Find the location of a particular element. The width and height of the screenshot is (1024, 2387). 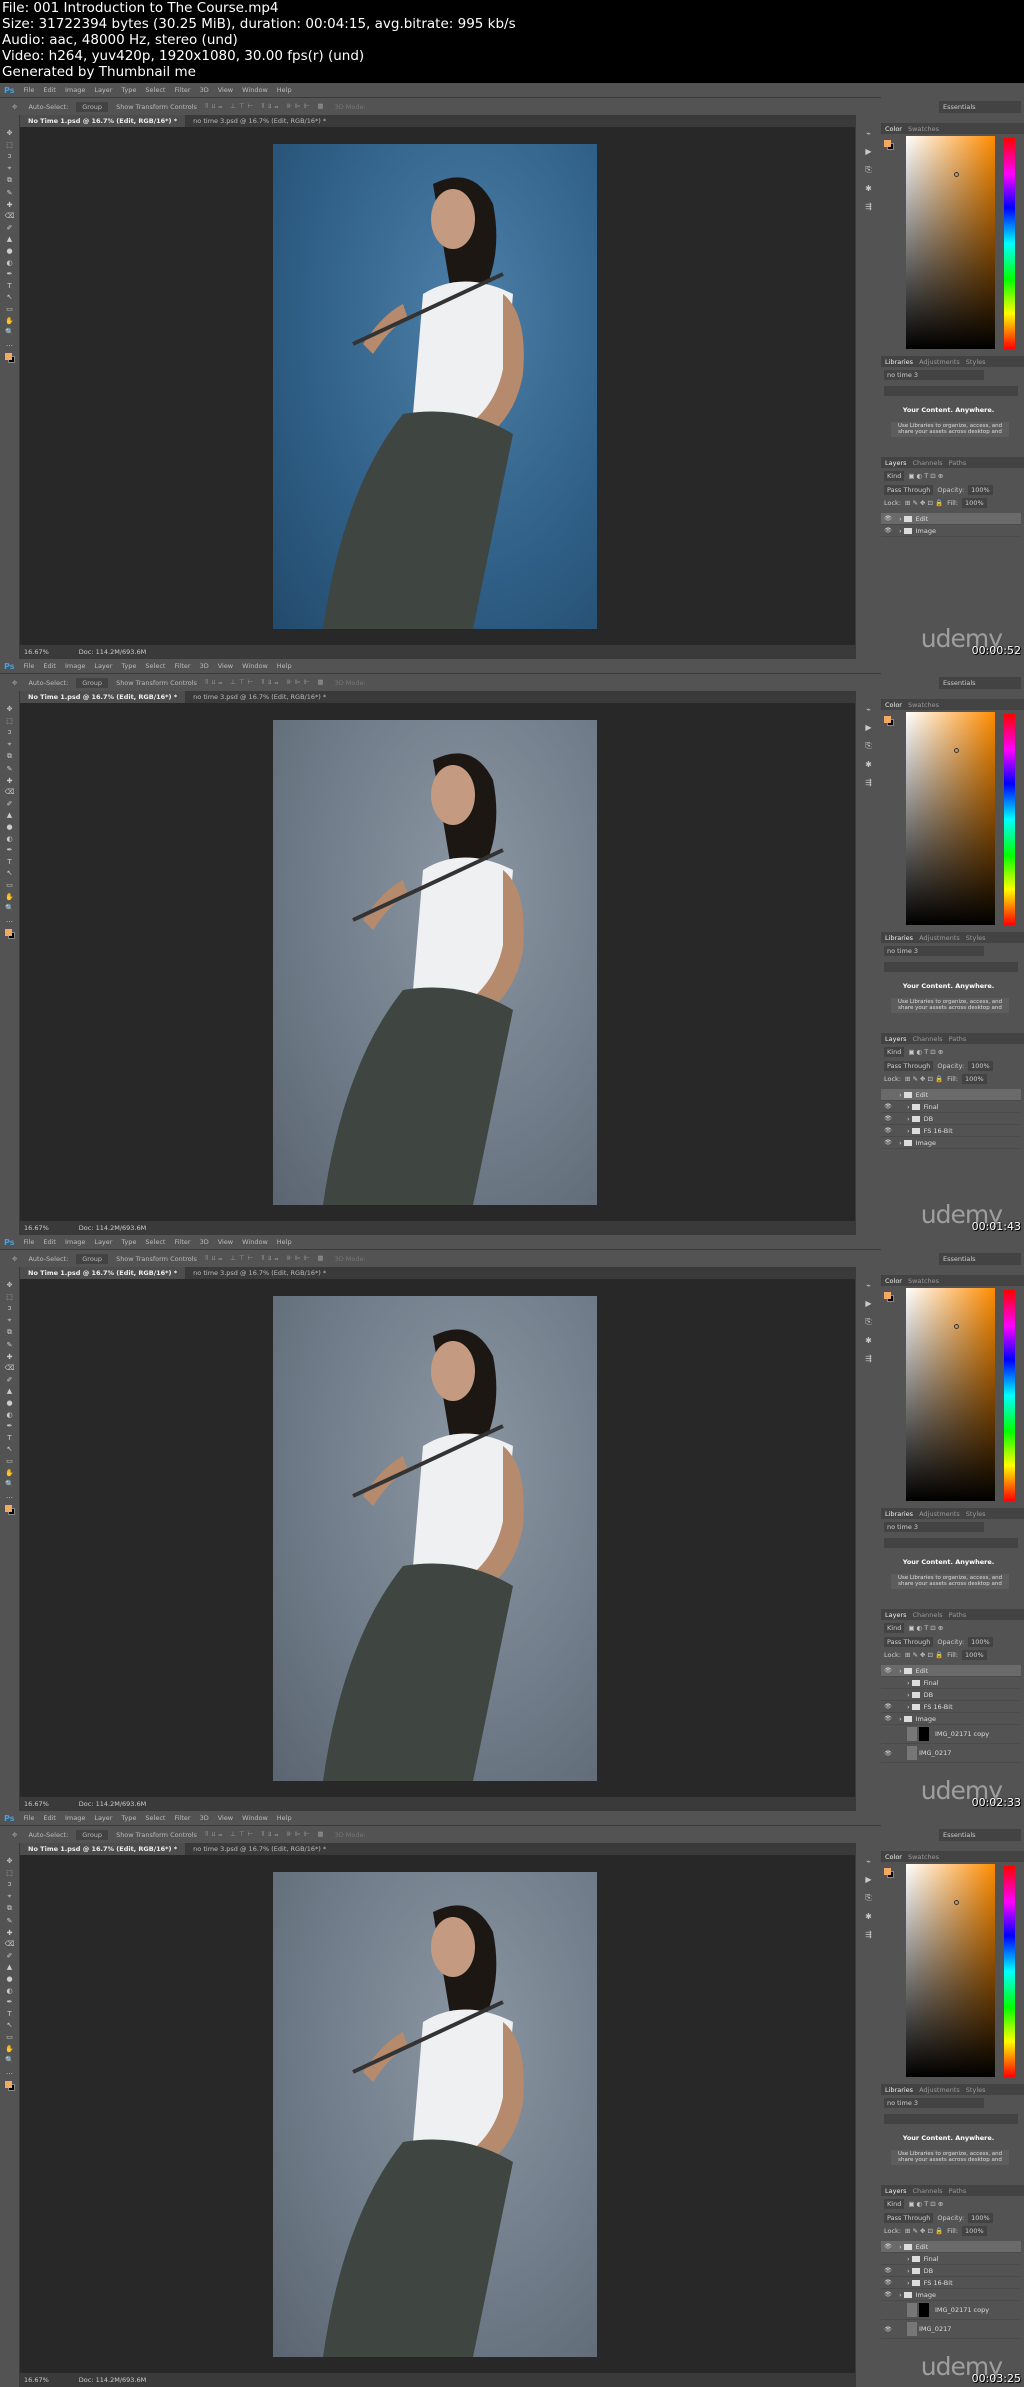

filter-icons: ▣ ◐ T ⊡ ⊕ is located at coordinates (925, 1628).